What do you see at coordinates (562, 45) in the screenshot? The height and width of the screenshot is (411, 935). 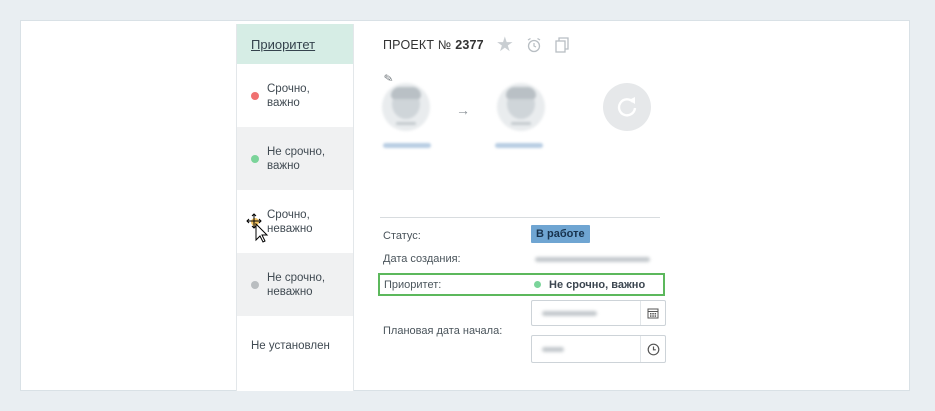 I see `copy-icon` at bounding box center [562, 45].